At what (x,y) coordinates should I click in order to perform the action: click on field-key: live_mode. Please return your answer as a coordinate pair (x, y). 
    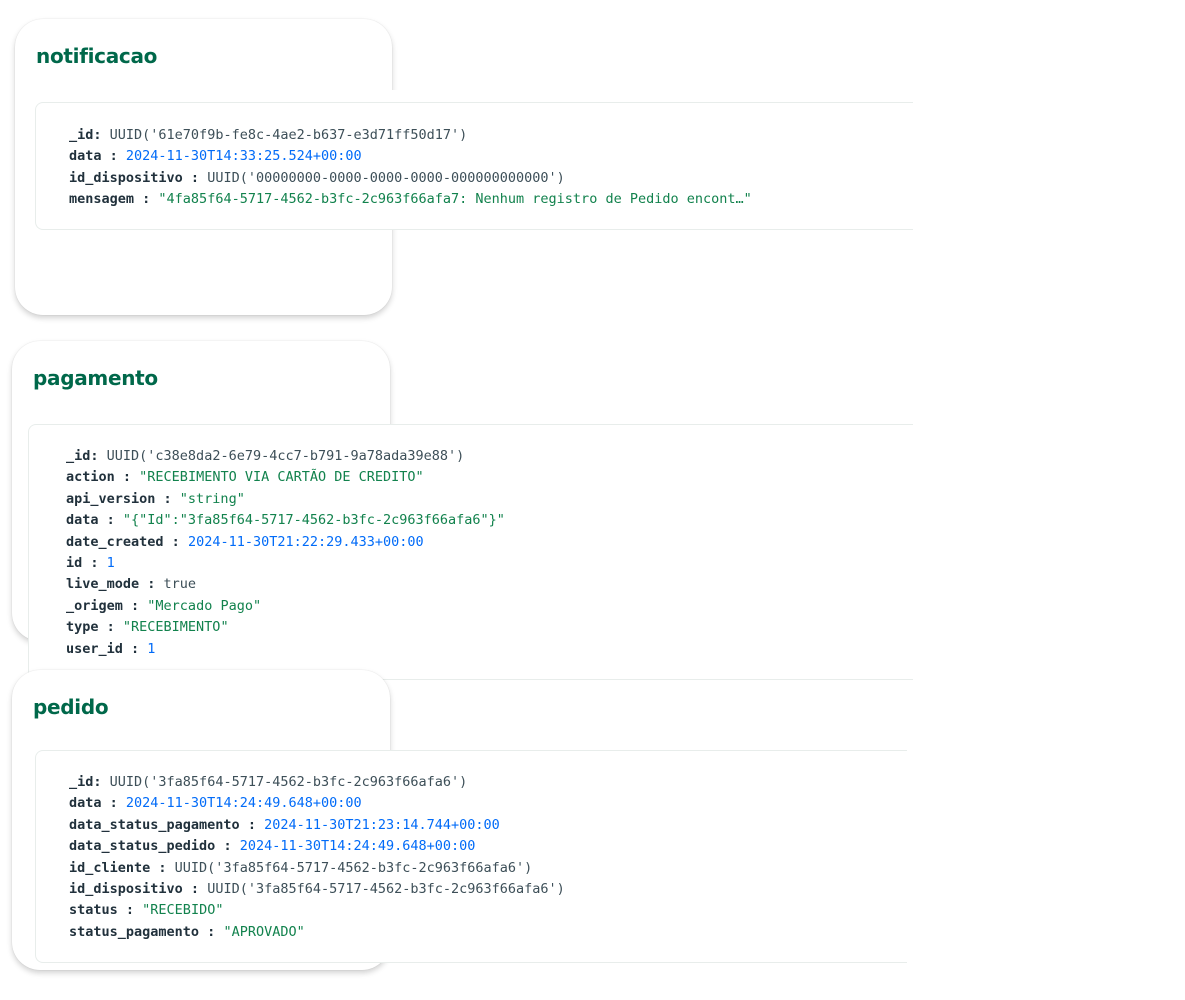
    Looking at the image, I should click on (103, 584).